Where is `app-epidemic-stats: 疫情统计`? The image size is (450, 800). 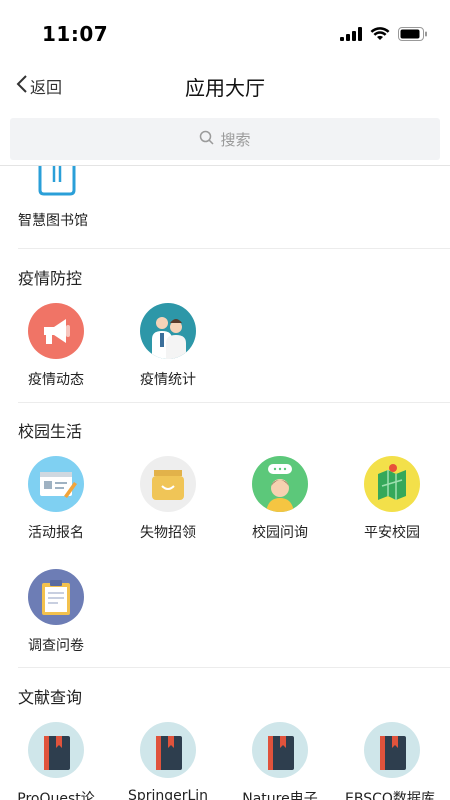
app-epidemic-stats: 疫情统计 is located at coordinates (184, 353).